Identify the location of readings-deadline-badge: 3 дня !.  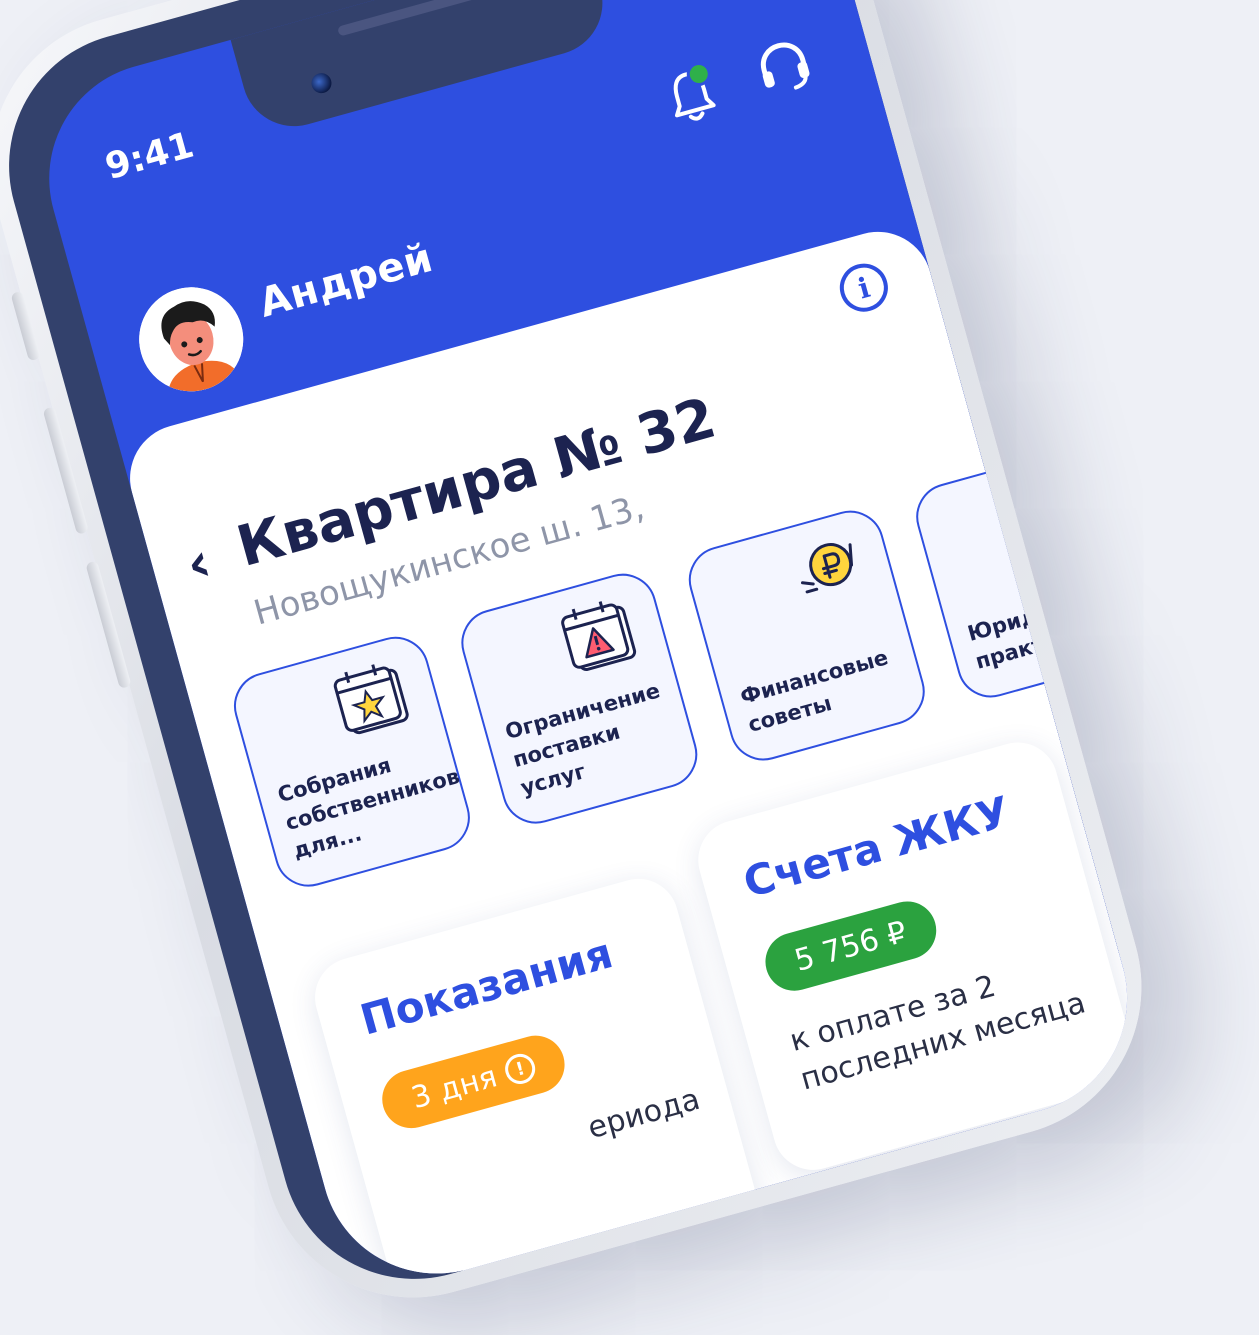
(473, 1081).